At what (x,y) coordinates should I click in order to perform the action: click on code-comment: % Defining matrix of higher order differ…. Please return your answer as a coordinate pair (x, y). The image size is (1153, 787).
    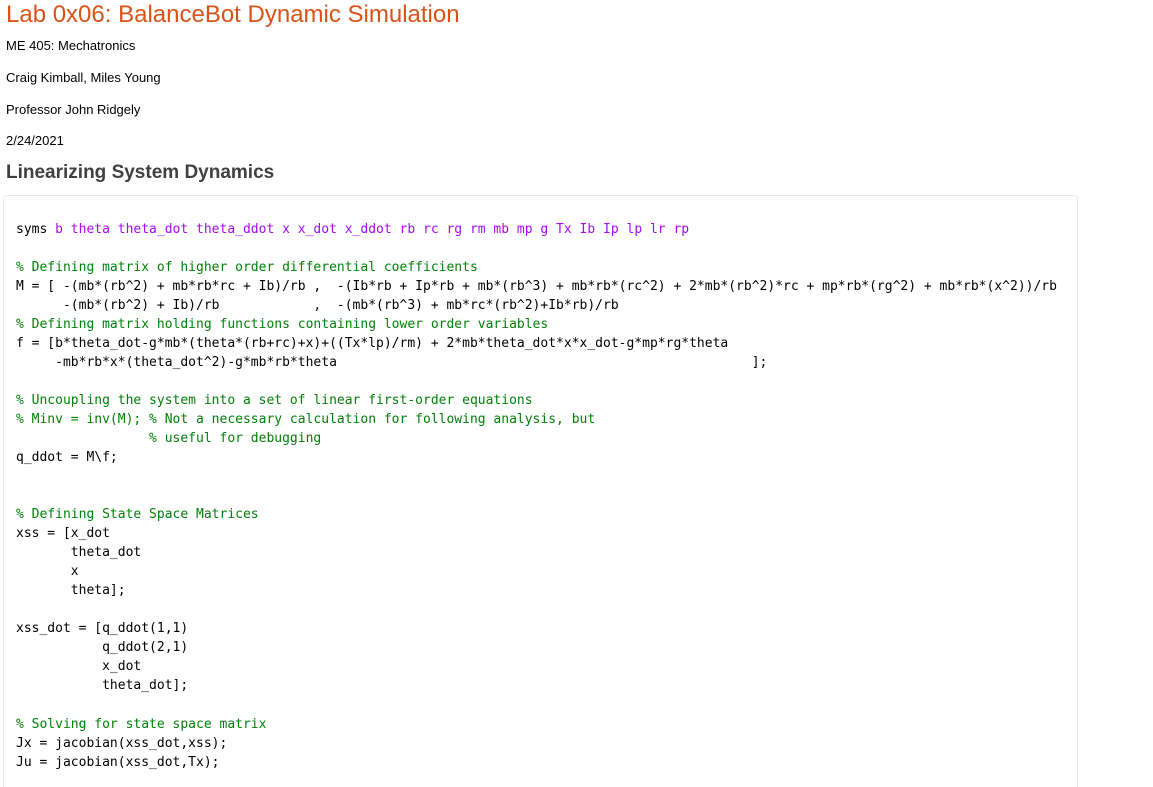
    Looking at the image, I should click on (247, 267).